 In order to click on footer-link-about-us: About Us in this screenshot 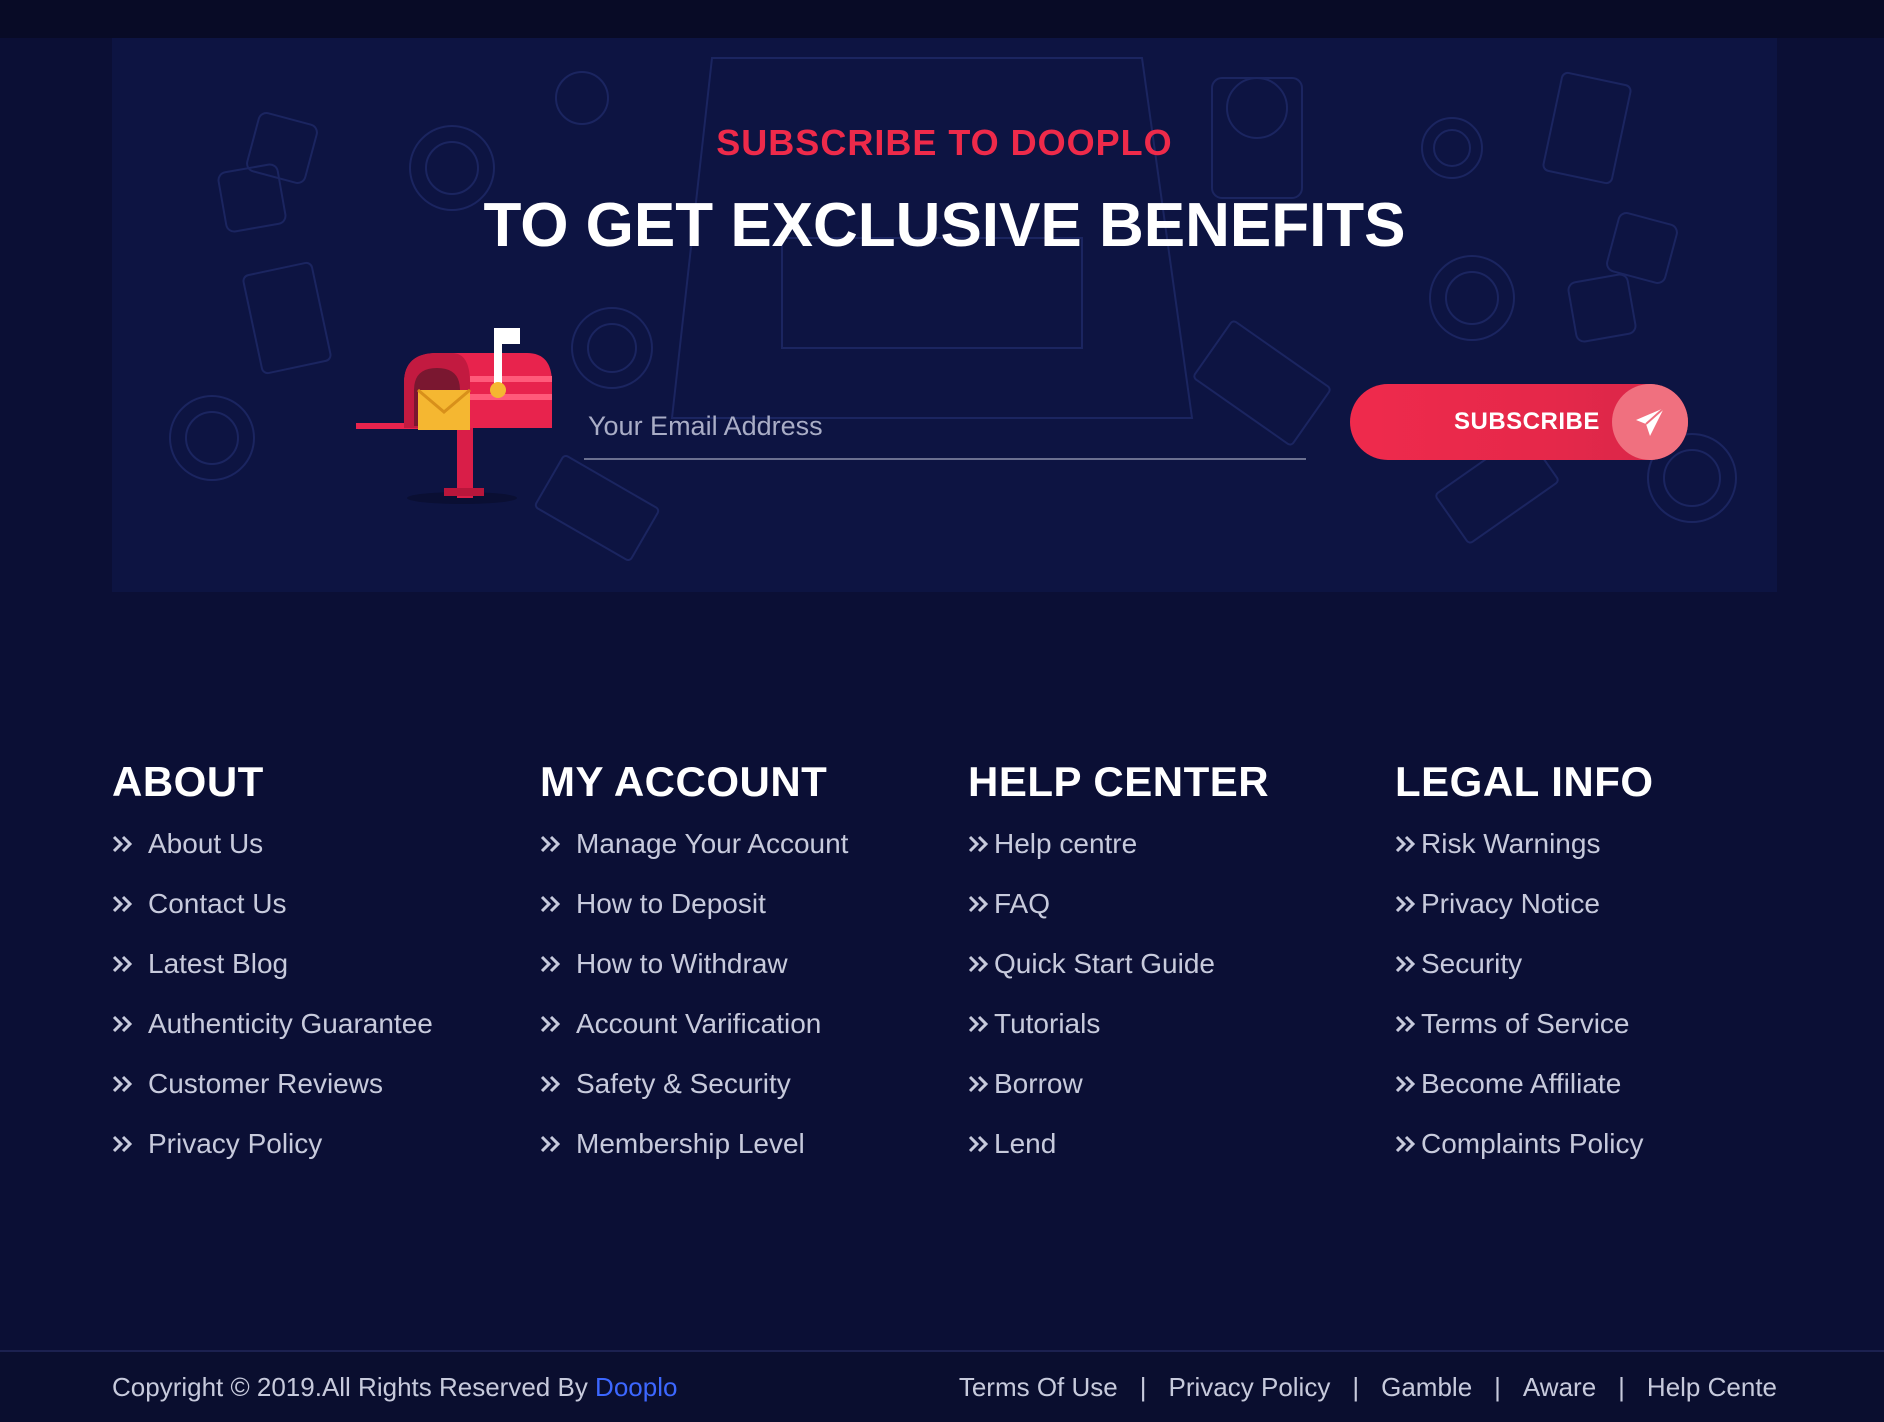, I will do `click(205, 844)`.